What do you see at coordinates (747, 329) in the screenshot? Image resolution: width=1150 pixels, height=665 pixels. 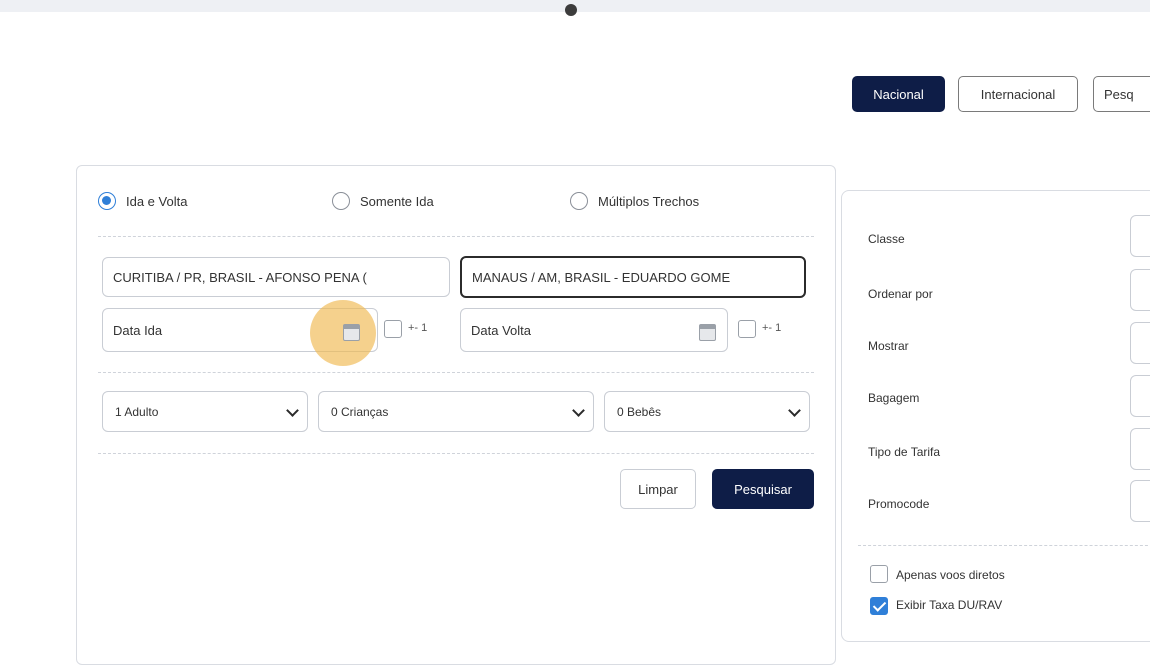 I see `return-flex-checkbox` at bounding box center [747, 329].